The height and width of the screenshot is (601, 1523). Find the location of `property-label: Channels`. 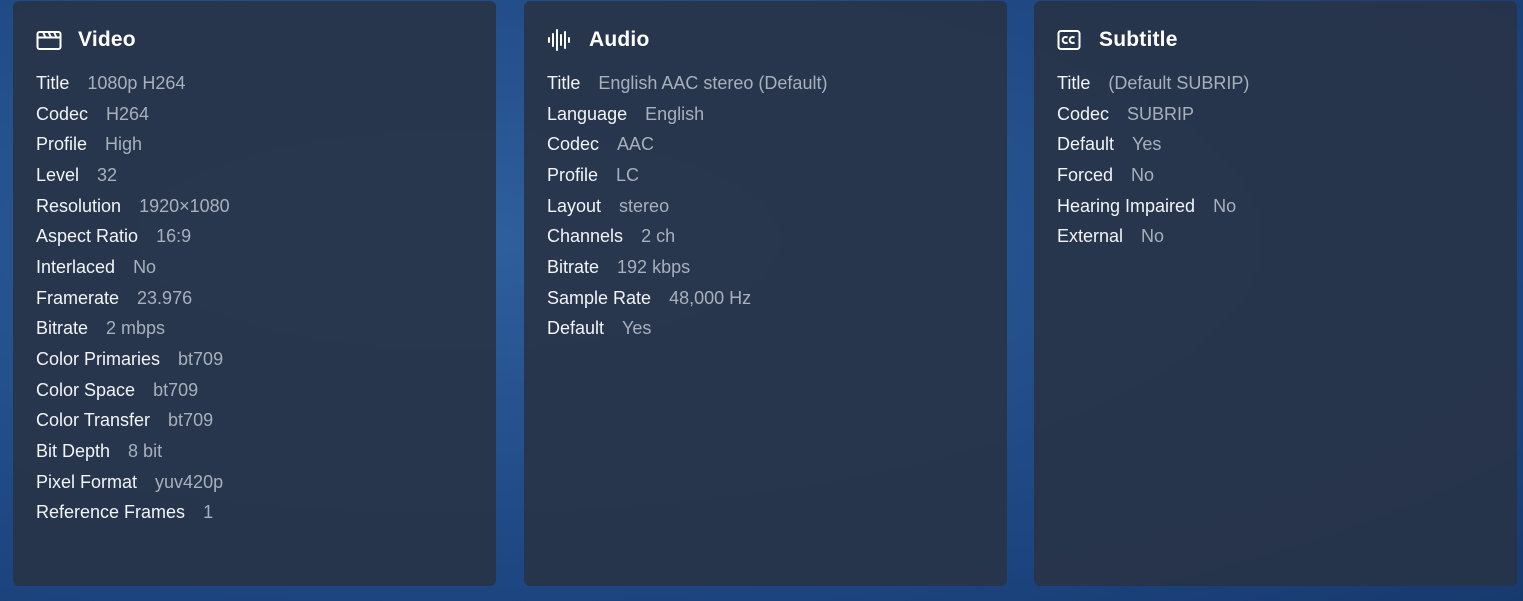

property-label: Channels is located at coordinates (585, 236).